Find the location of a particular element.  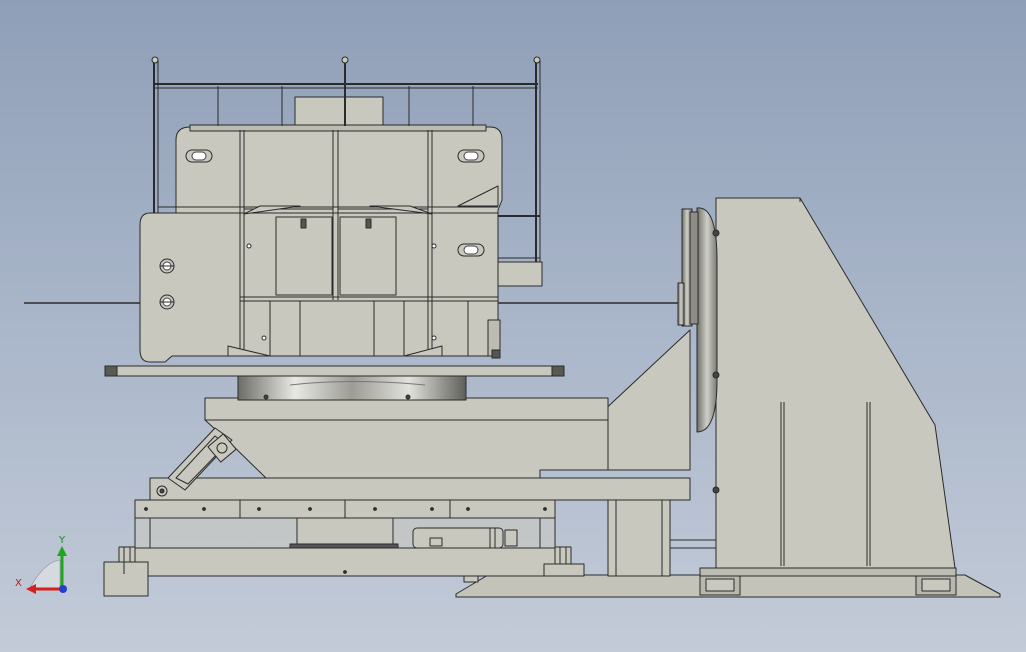

orientation-triad: X Y is located at coordinates (41, 564).